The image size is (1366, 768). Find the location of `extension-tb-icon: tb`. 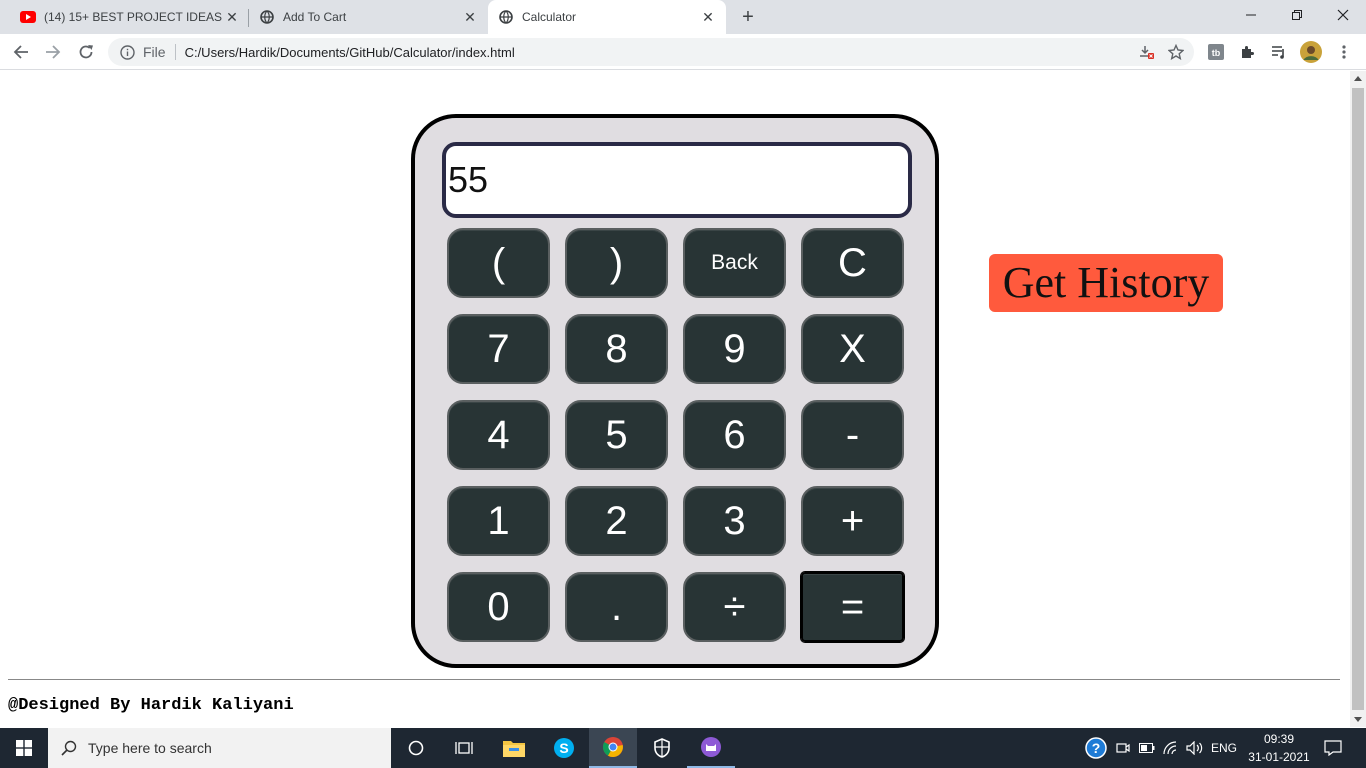

extension-tb-icon: tb is located at coordinates (1216, 52).